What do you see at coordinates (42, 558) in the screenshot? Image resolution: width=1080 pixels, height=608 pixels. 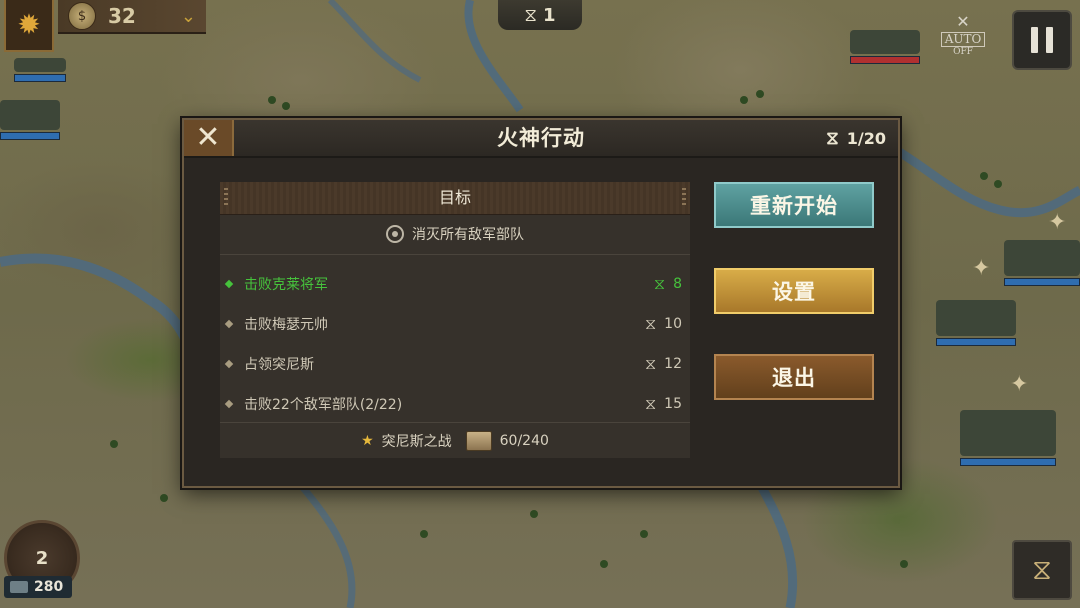 I see `level-number: 2` at bounding box center [42, 558].